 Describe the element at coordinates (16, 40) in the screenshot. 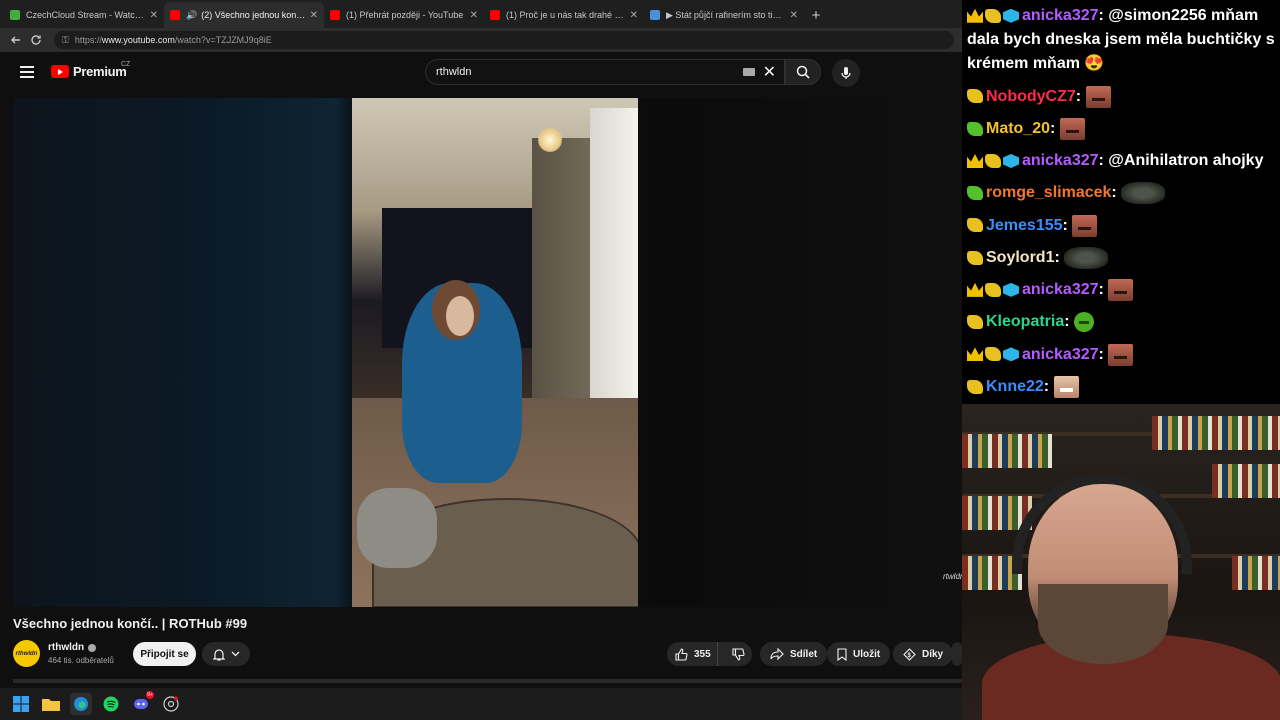

I see `back-arrow-icon` at that location.